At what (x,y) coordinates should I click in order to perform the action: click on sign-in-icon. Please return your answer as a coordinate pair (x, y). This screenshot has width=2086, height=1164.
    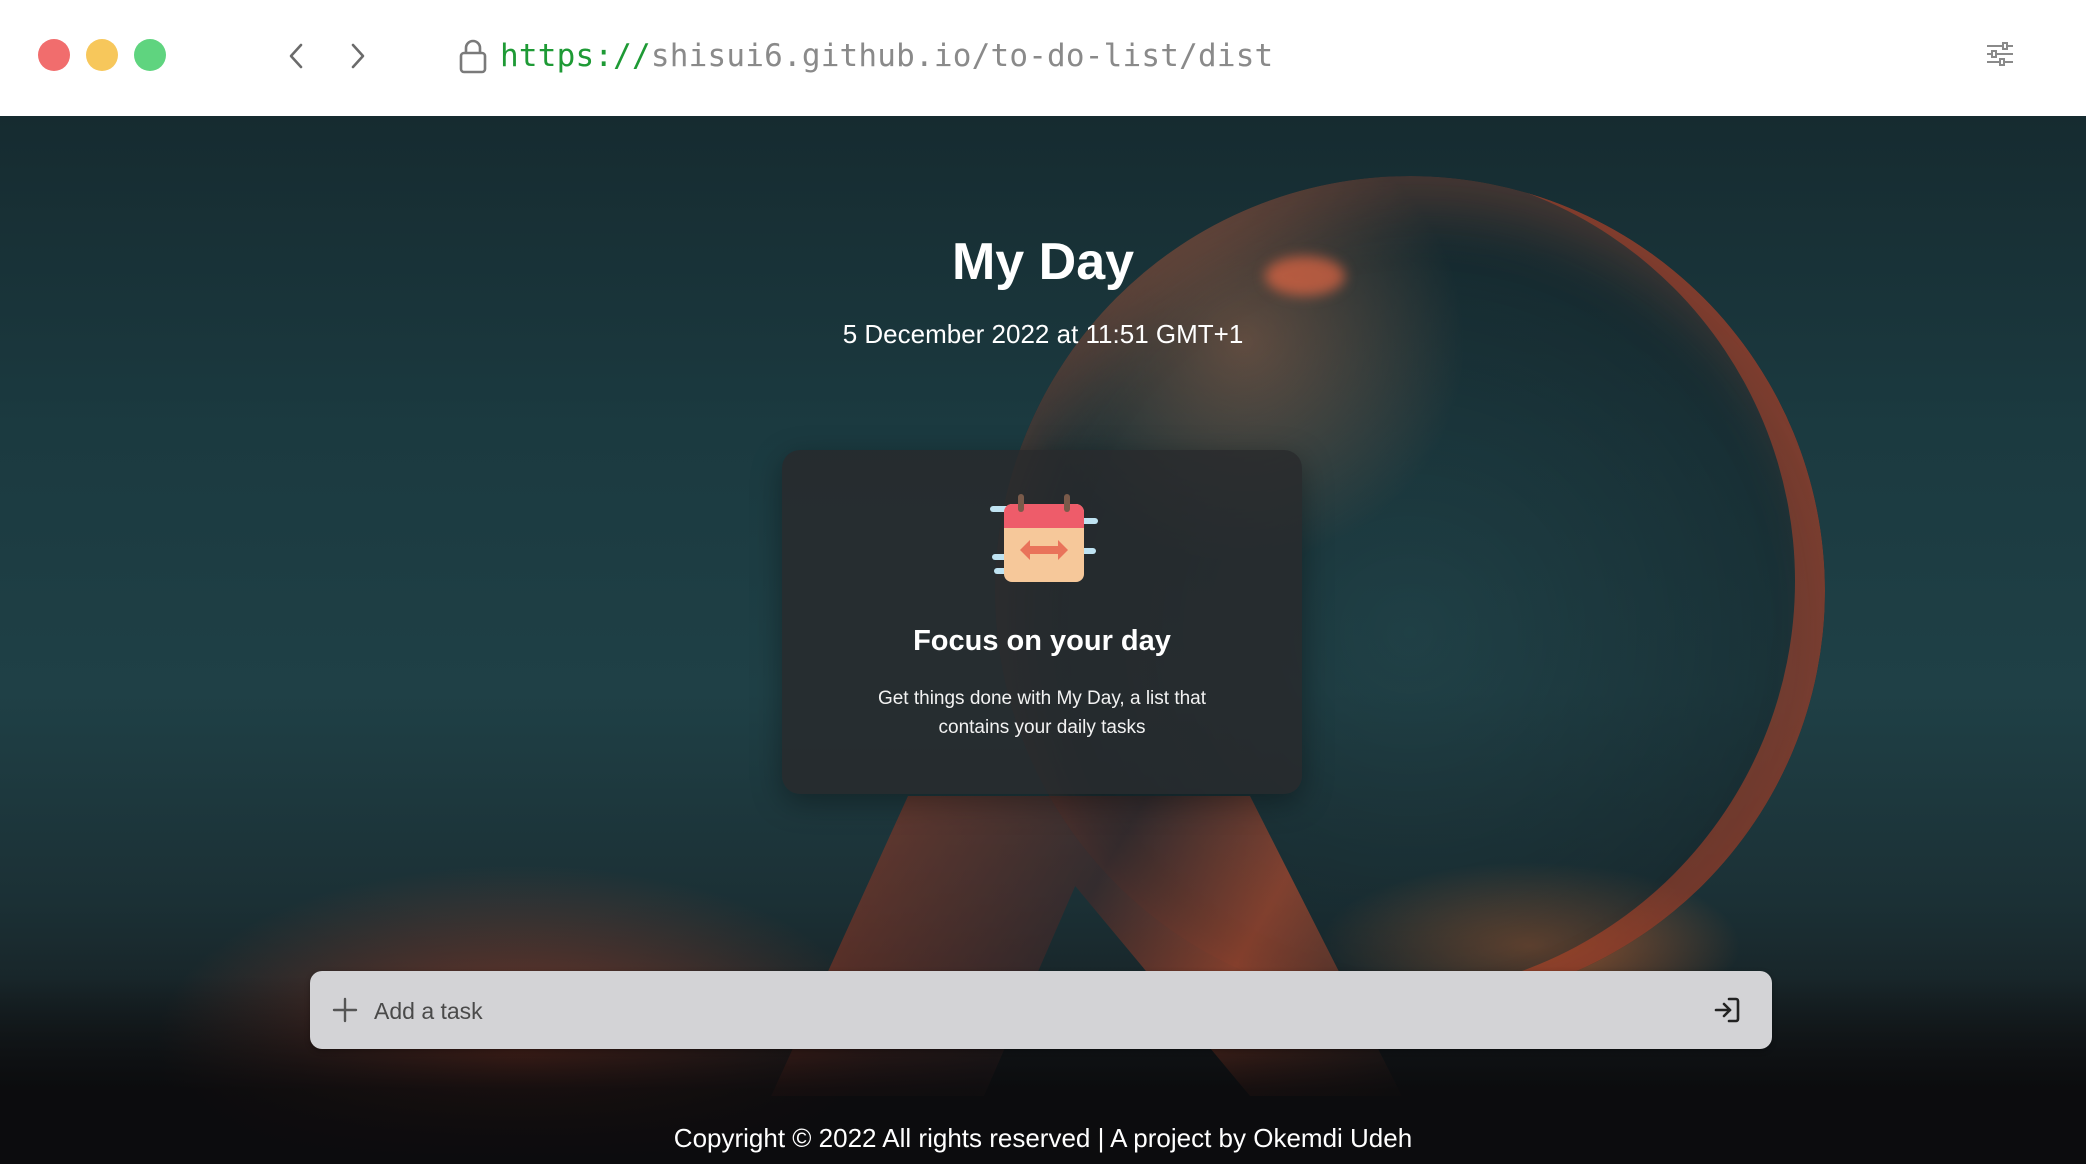
    Looking at the image, I should click on (1727, 1010).